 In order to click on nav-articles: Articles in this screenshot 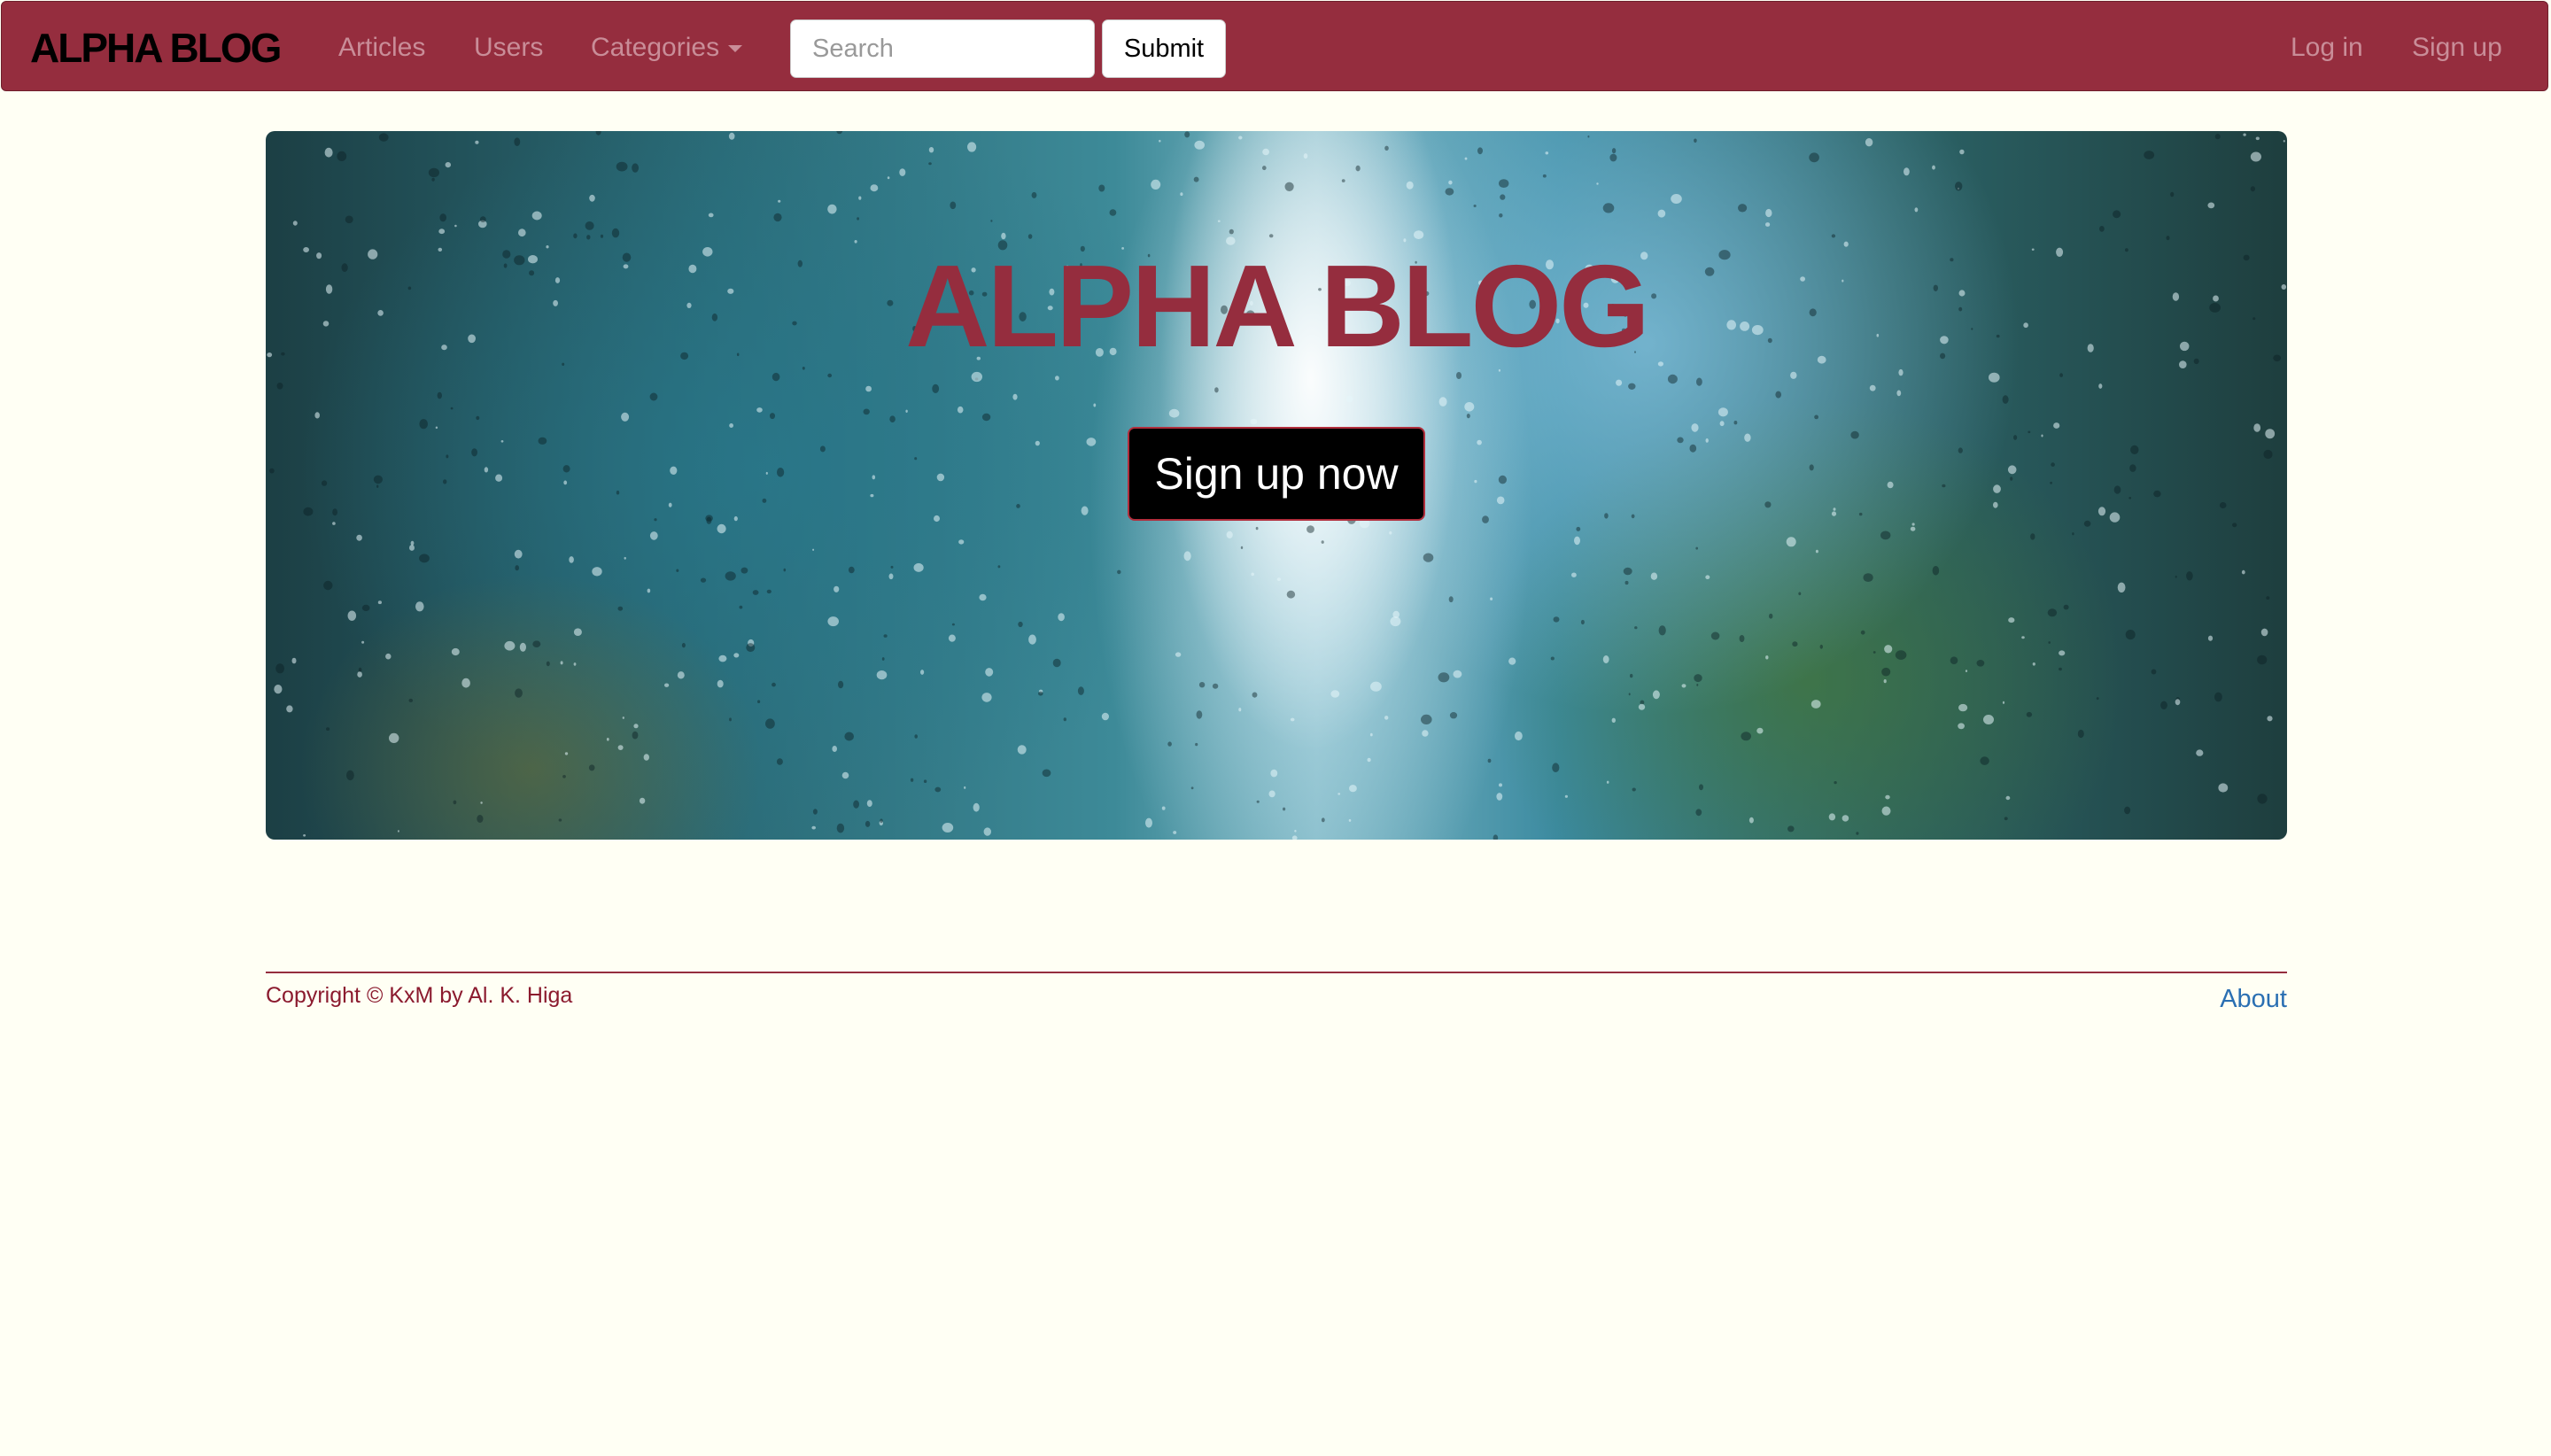, I will do `click(381, 48)`.